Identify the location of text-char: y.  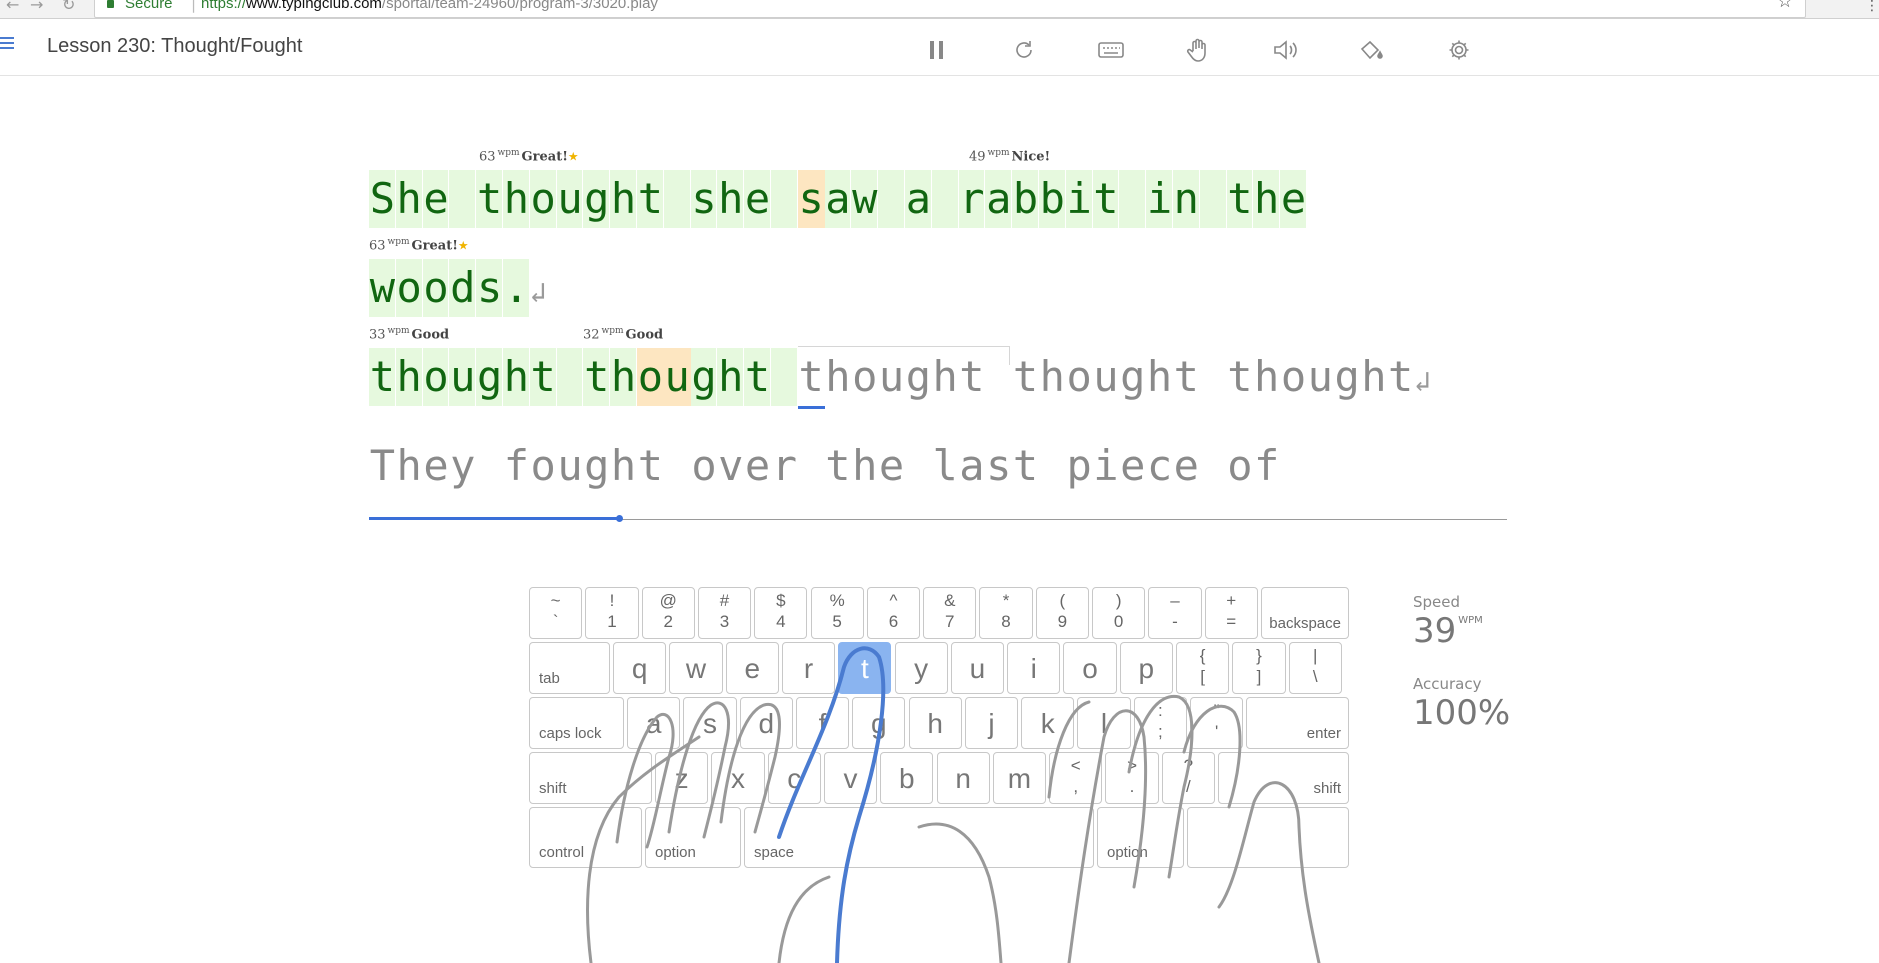
(463, 465).